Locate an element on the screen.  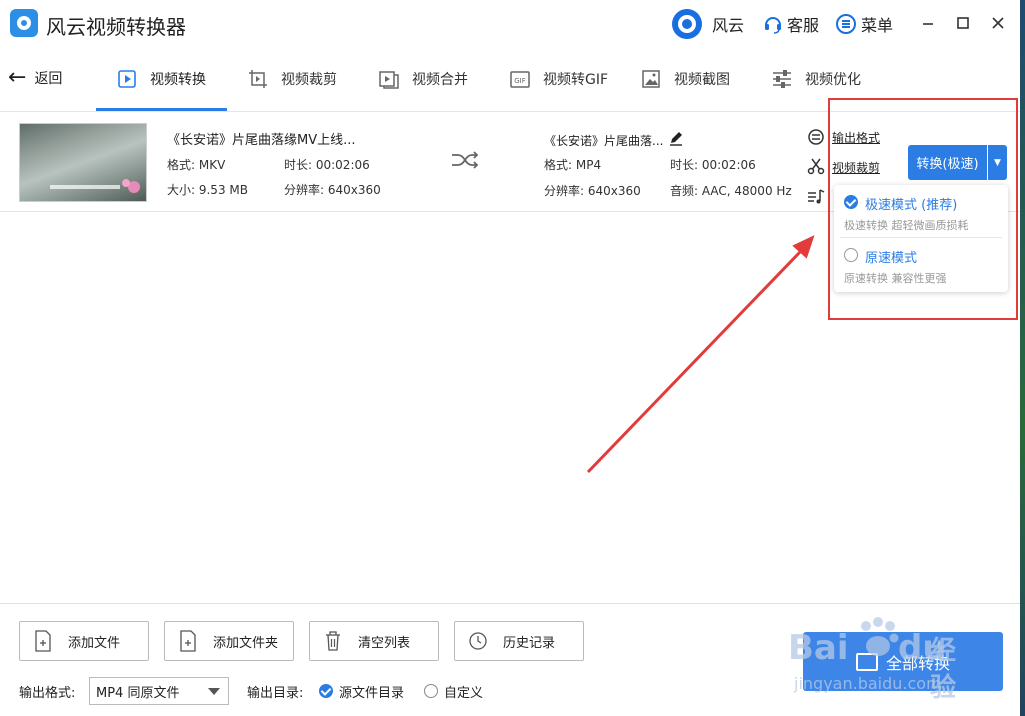
history-button: 历史记录 is located at coordinates (519, 641).